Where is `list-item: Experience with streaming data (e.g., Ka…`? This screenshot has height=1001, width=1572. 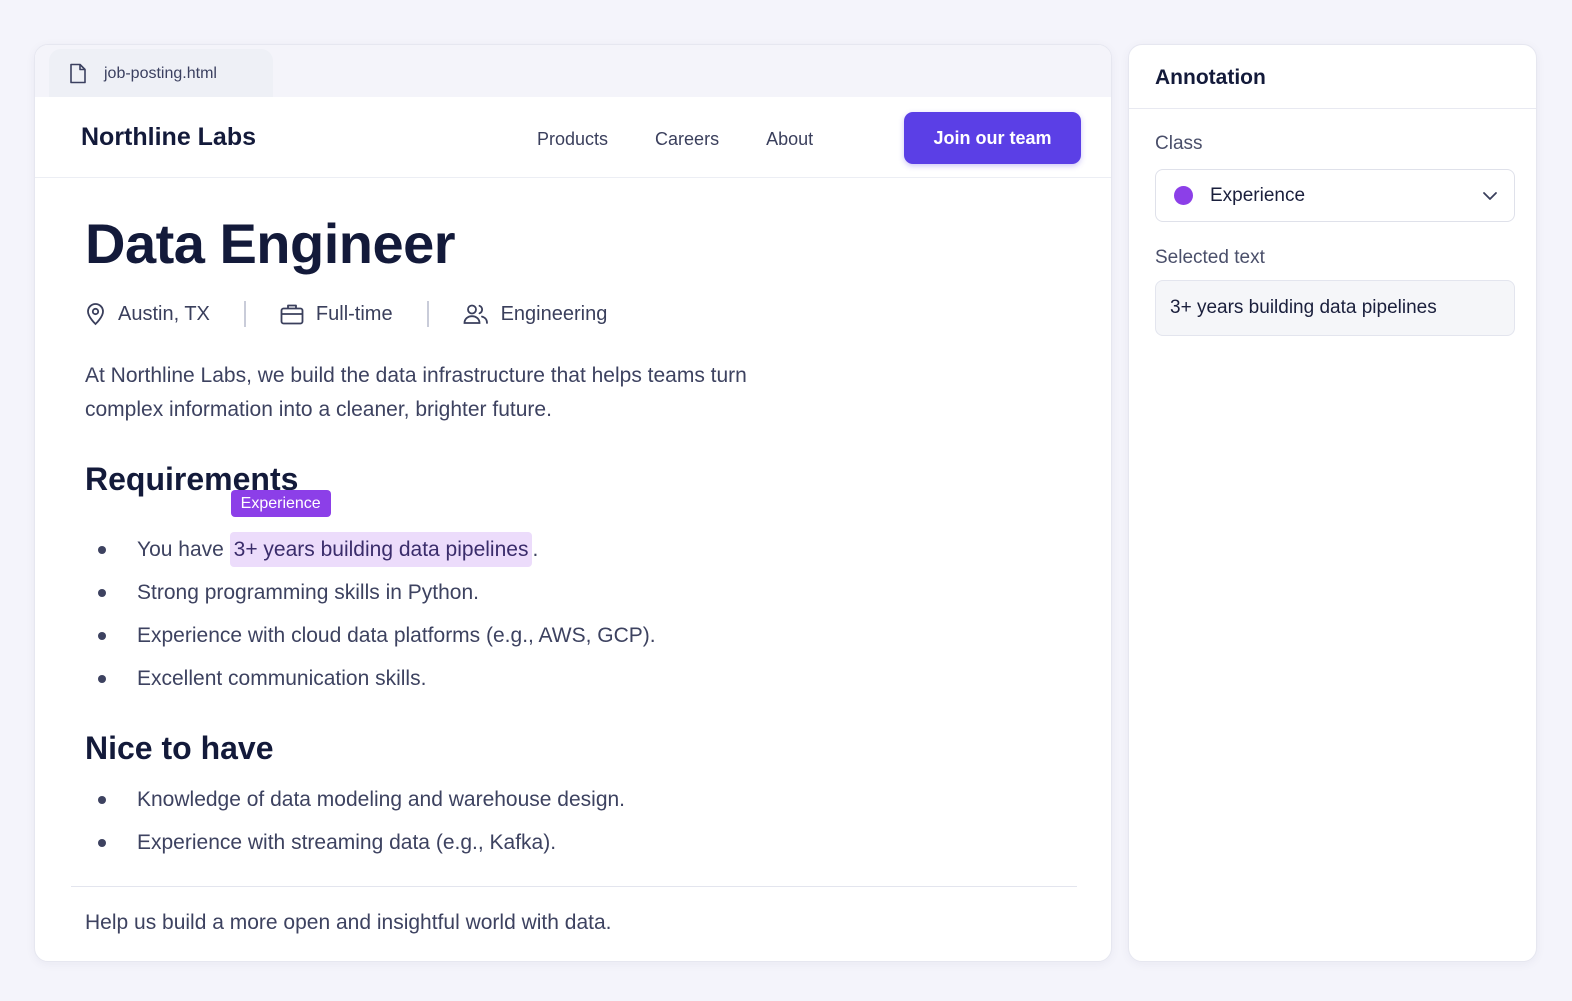
list-item: Experience with streaming data (e.g., Ka… is located at coordinates (575, 842).